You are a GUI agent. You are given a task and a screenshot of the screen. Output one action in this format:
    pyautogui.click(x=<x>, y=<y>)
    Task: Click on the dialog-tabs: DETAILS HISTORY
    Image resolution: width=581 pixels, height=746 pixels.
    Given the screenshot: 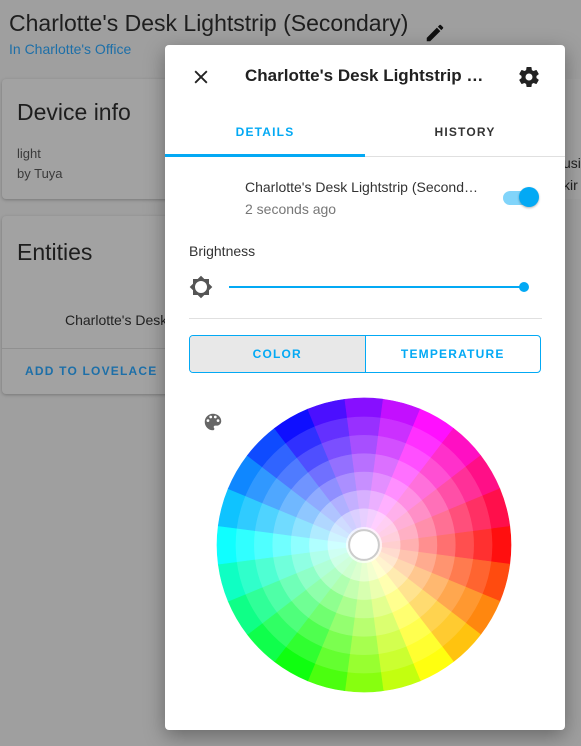 What is the action you would take?
    pyautogui.click(x=365, y=133)
    